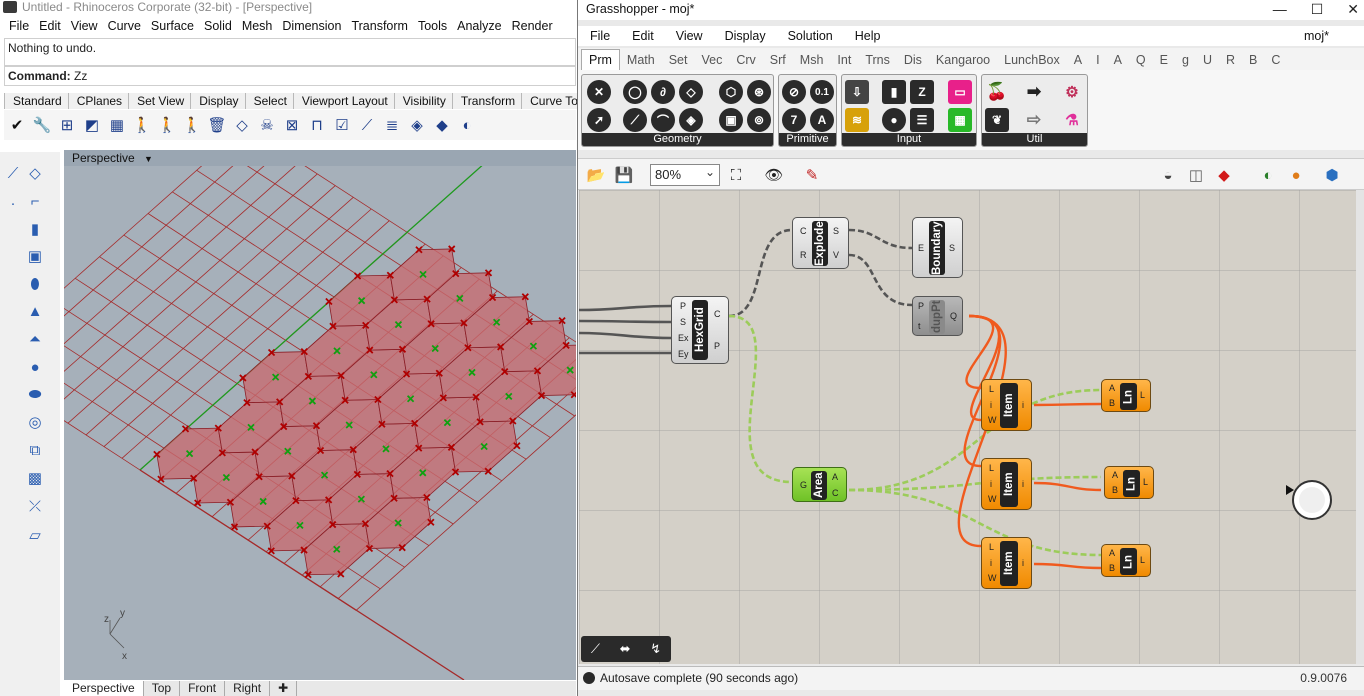 The height and width of the screenshot is (696, 1364). Describe the element at coordinates (117, 125) in the screenshot. I see `select-grid-icon: ▦` at that location.